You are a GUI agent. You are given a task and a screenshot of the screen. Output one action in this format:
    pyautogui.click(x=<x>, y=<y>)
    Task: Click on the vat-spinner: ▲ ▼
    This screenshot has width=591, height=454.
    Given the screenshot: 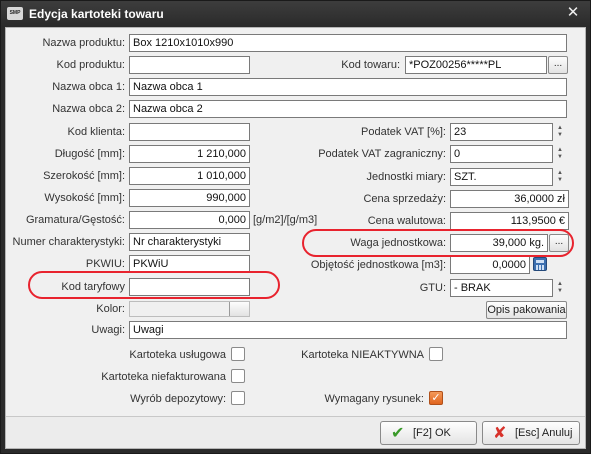 What is the action you would take?
    pyautogui.click(x=560, y=132)
    